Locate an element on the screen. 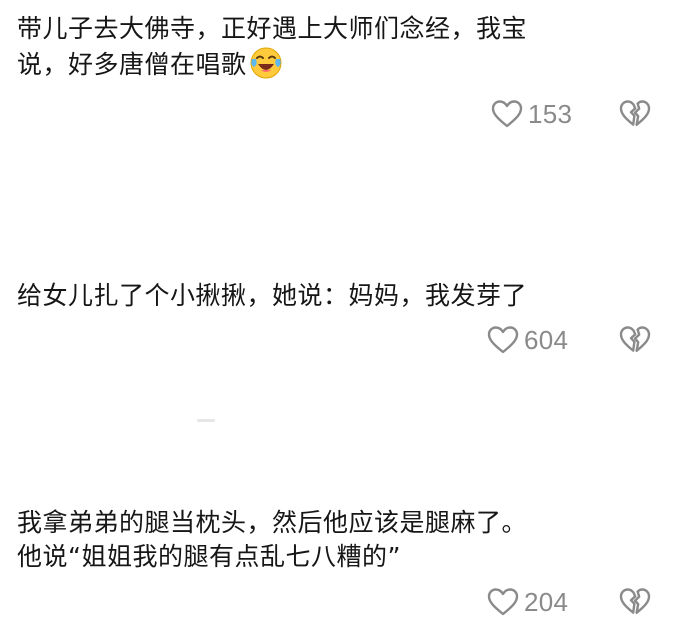 The image size is (690, 623). comment-line: 给女儿扎了个小揪揪，她说：妈妈，我发芽了 is located at coordinates (272, 295).